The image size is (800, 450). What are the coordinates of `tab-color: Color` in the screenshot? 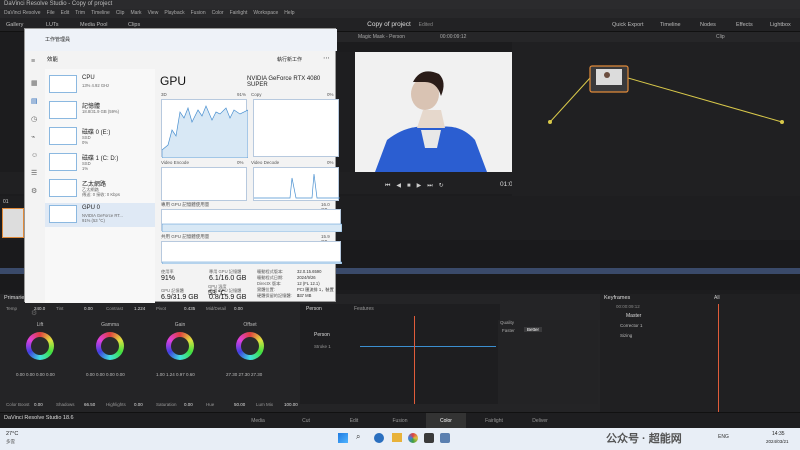 It's located at (446, 421).